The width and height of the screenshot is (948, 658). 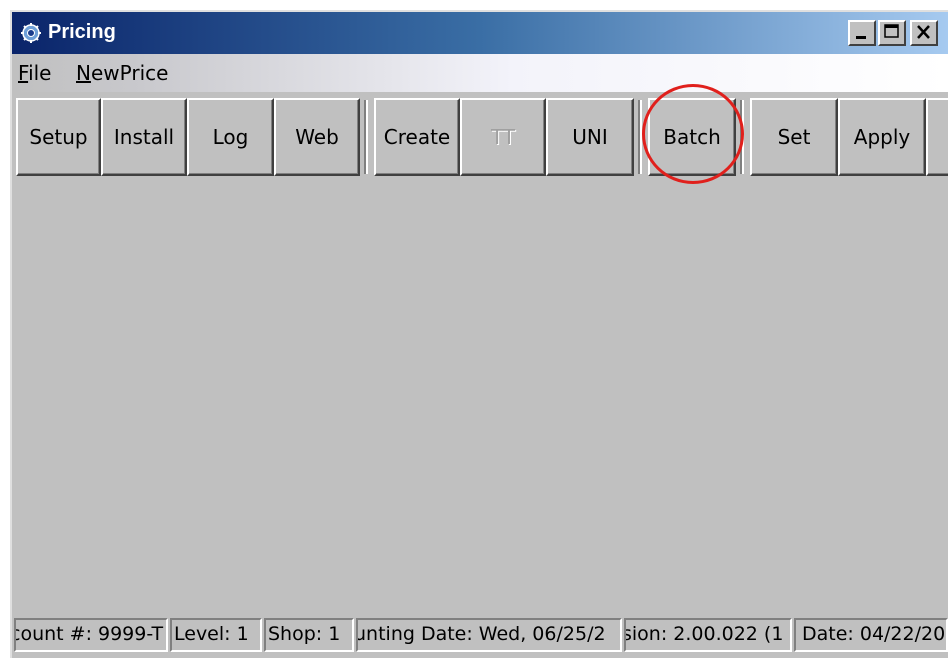 I want to click on maximize-button, so click(x=892, y=33).